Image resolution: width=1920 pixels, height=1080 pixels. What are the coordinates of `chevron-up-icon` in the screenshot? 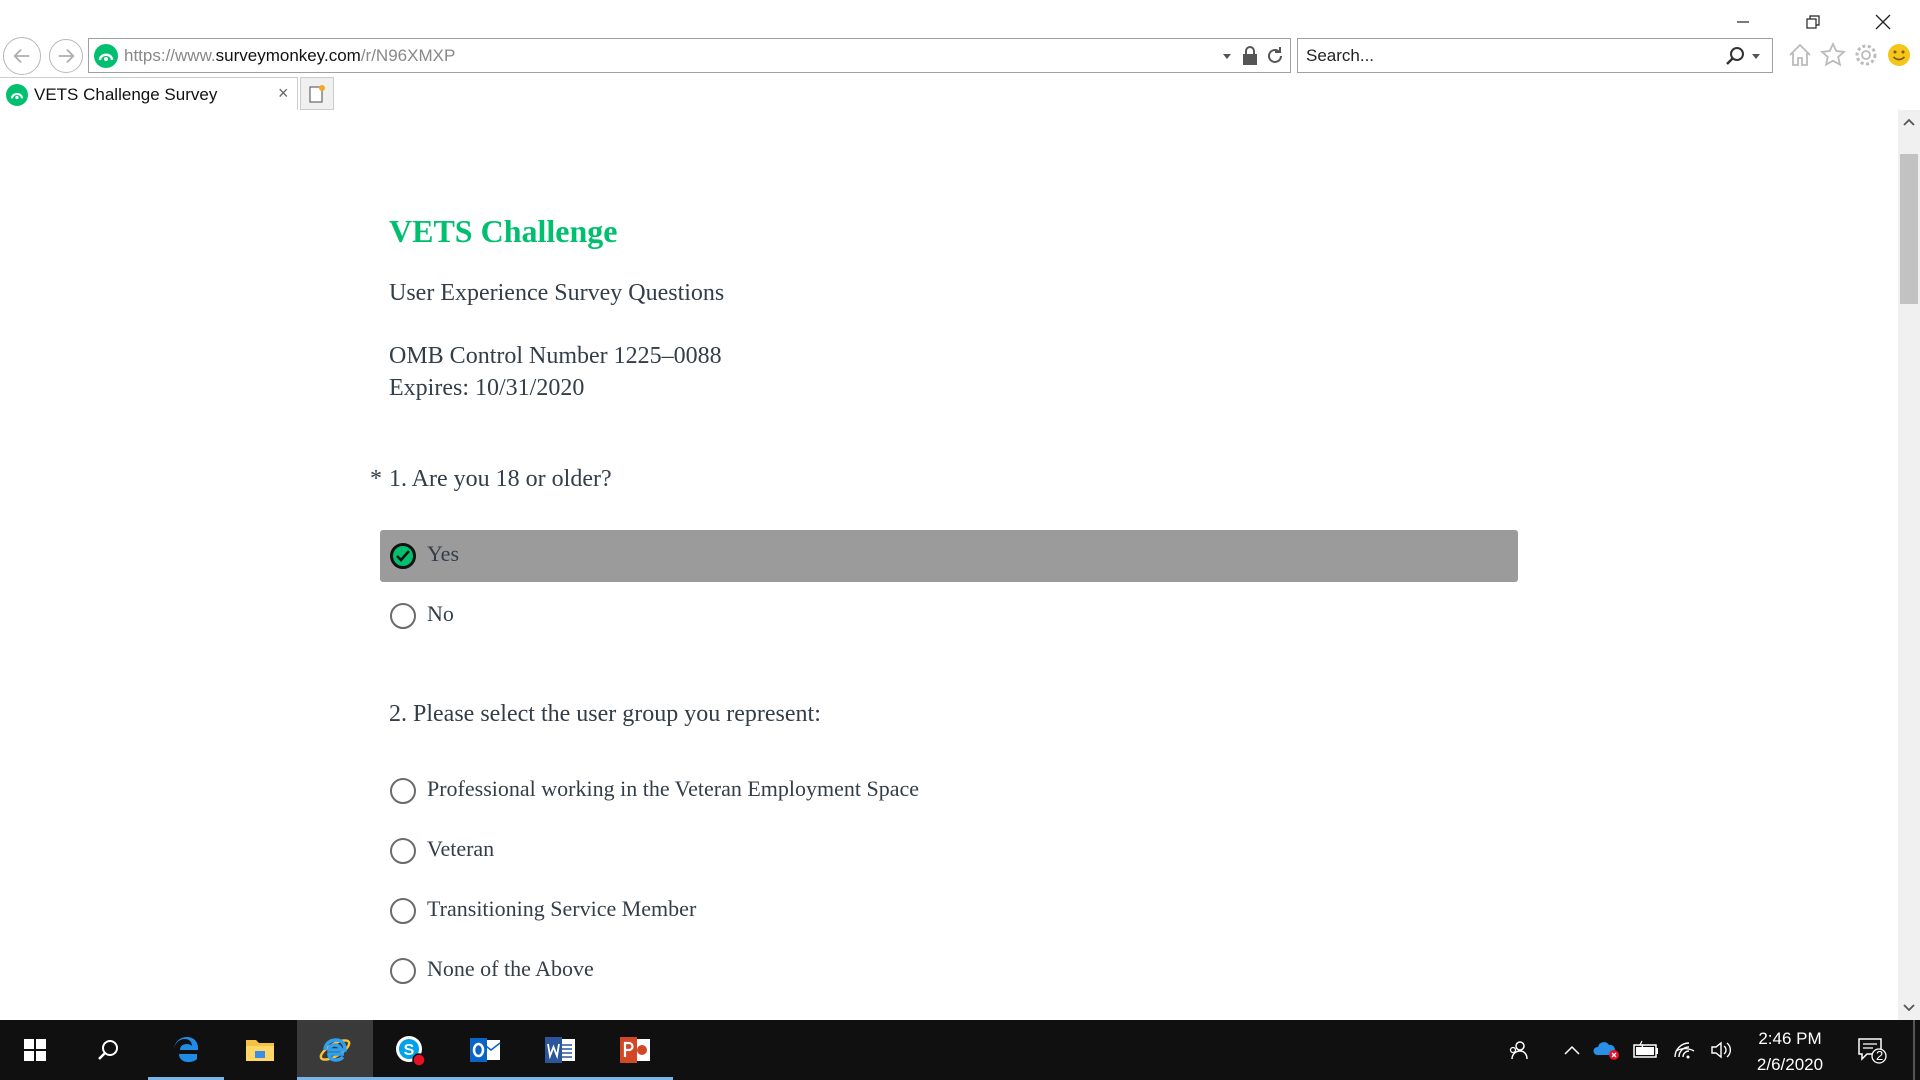 It's located at (1572, 1050).